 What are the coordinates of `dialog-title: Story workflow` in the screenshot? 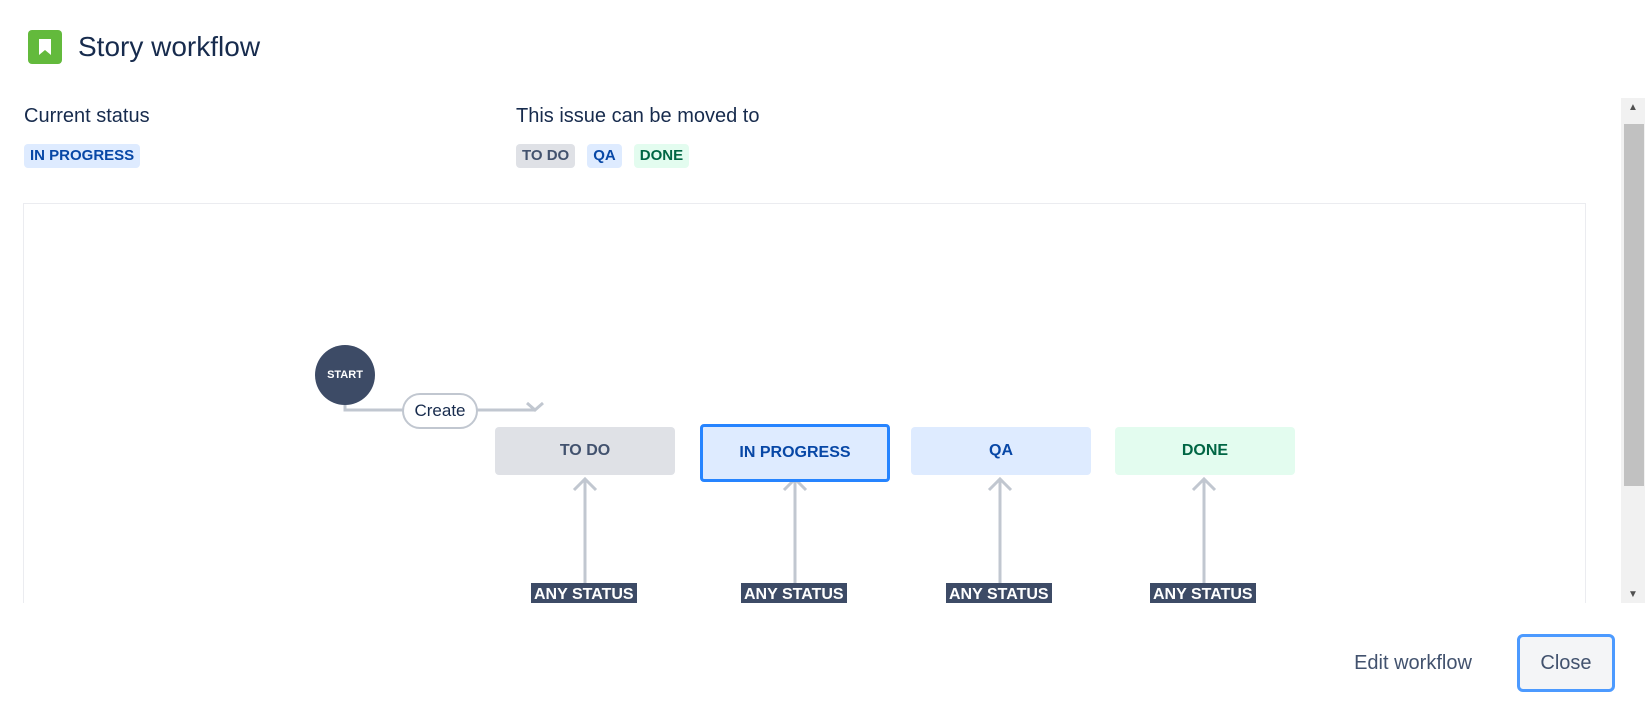 It's located at (169, 46).